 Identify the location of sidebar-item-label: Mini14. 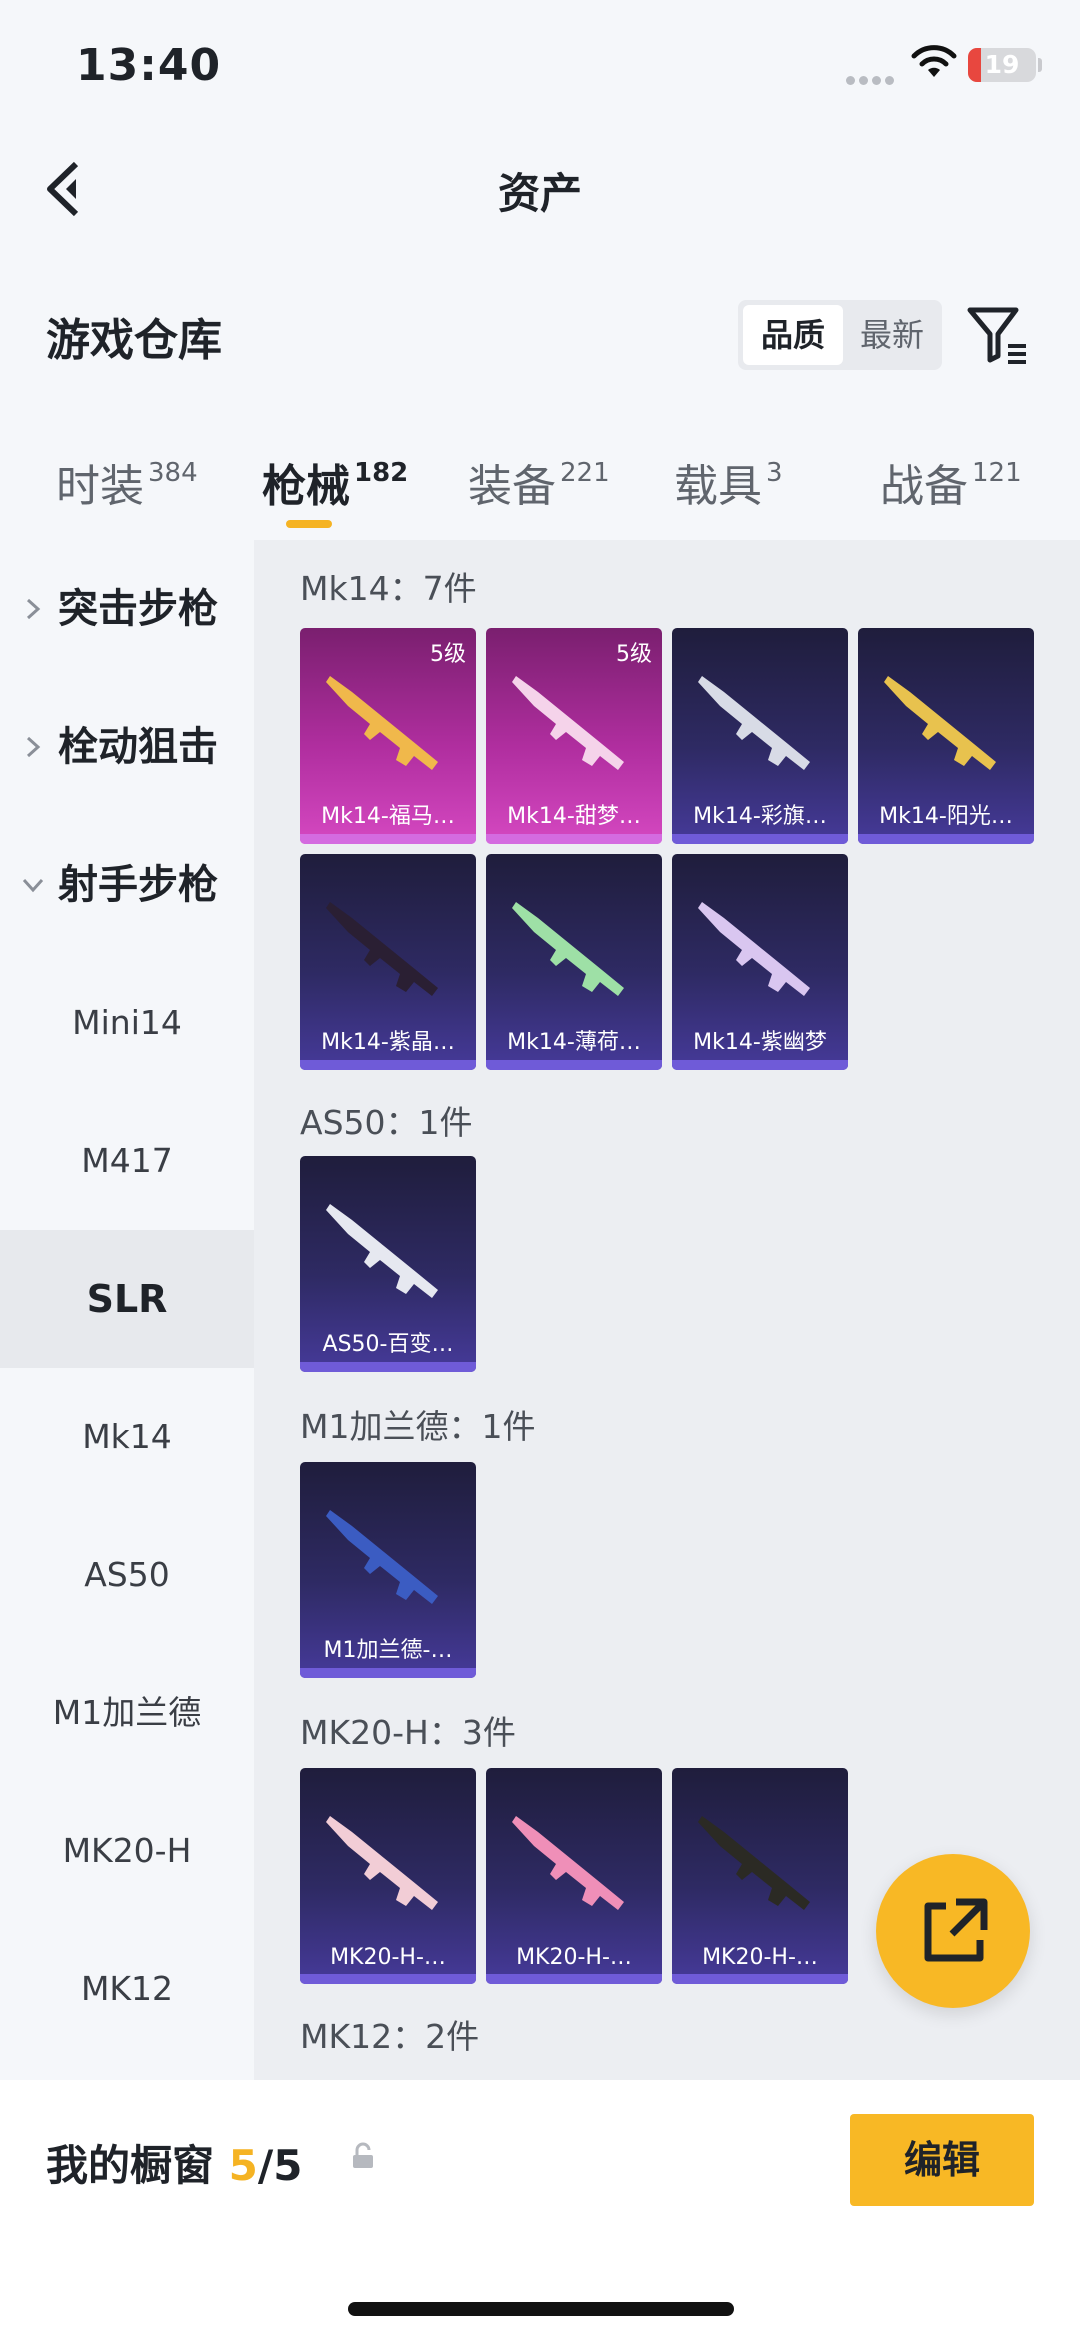
(127, 1022).